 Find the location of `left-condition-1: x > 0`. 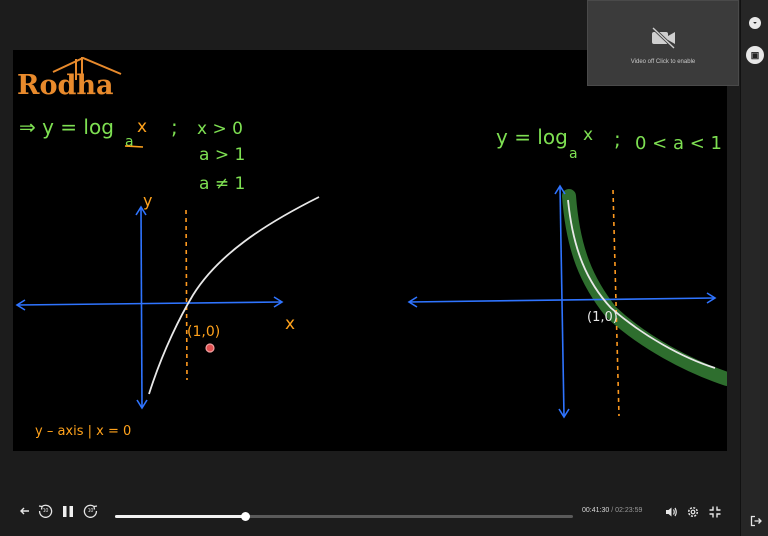

left-condition-1: x > 0 is located at coordinates (220, 129).